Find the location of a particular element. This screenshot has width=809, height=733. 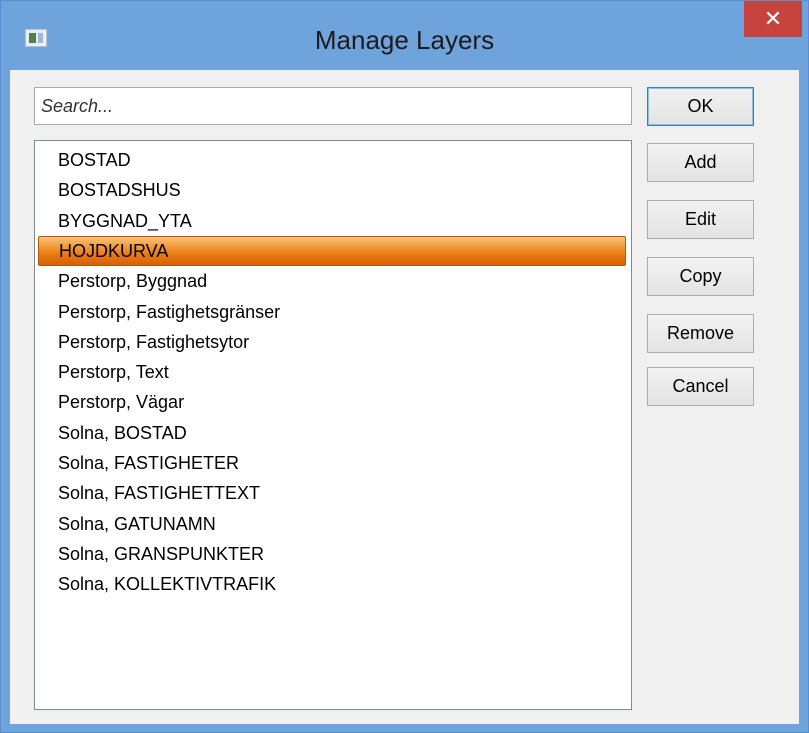

edit-button: Edit is located at coordinates (700, 219).